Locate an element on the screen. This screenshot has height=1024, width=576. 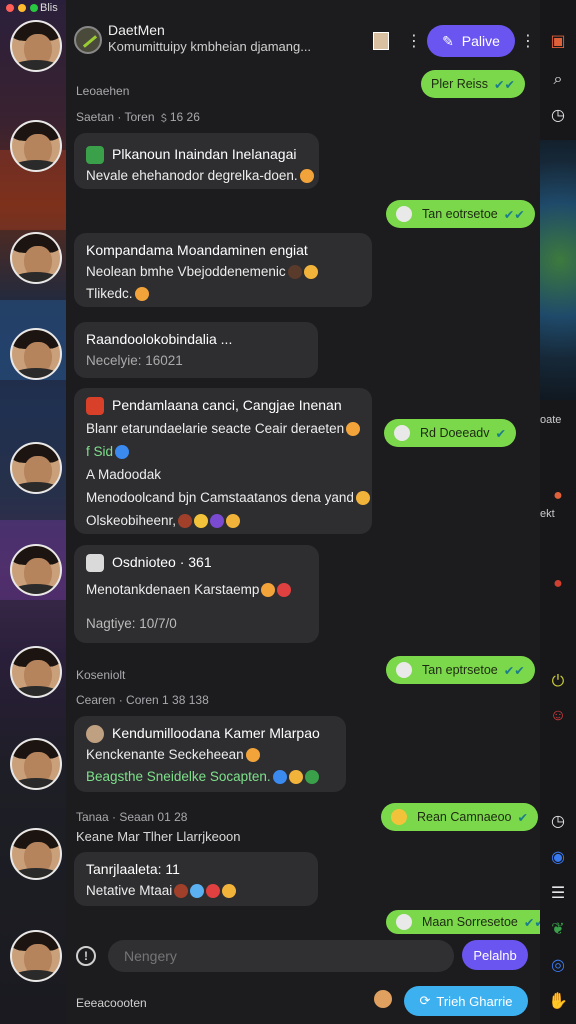
zoom-window-dot is located at coordinates (34, 8).